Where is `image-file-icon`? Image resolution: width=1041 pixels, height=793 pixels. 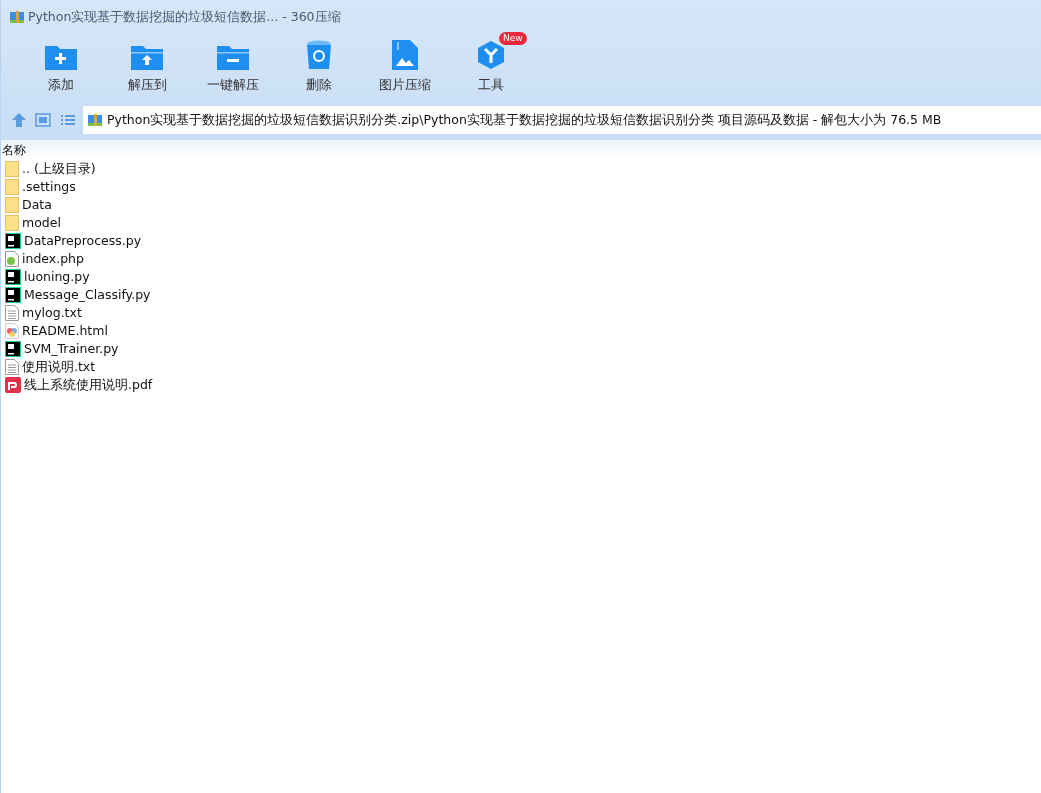
image-file-icon is located at coordinates (405, 55).